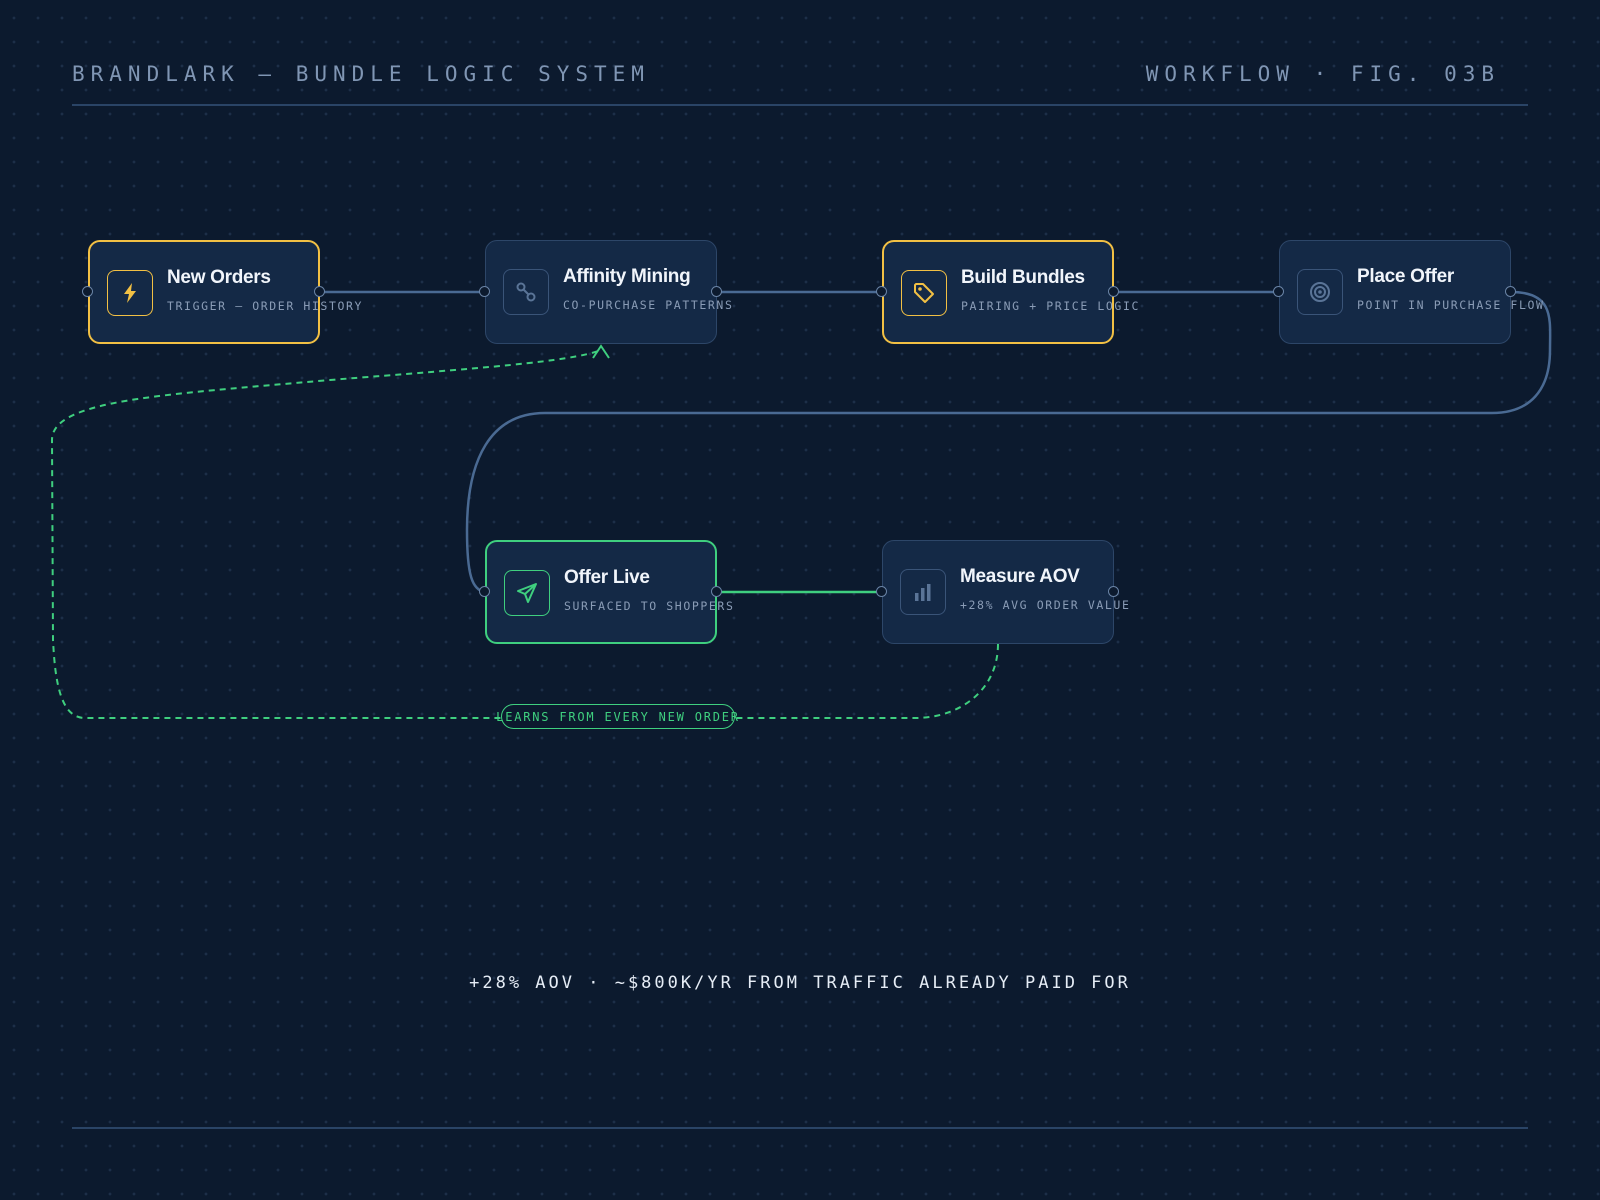  I want to click on port-measure-out, so click(1113, 591).